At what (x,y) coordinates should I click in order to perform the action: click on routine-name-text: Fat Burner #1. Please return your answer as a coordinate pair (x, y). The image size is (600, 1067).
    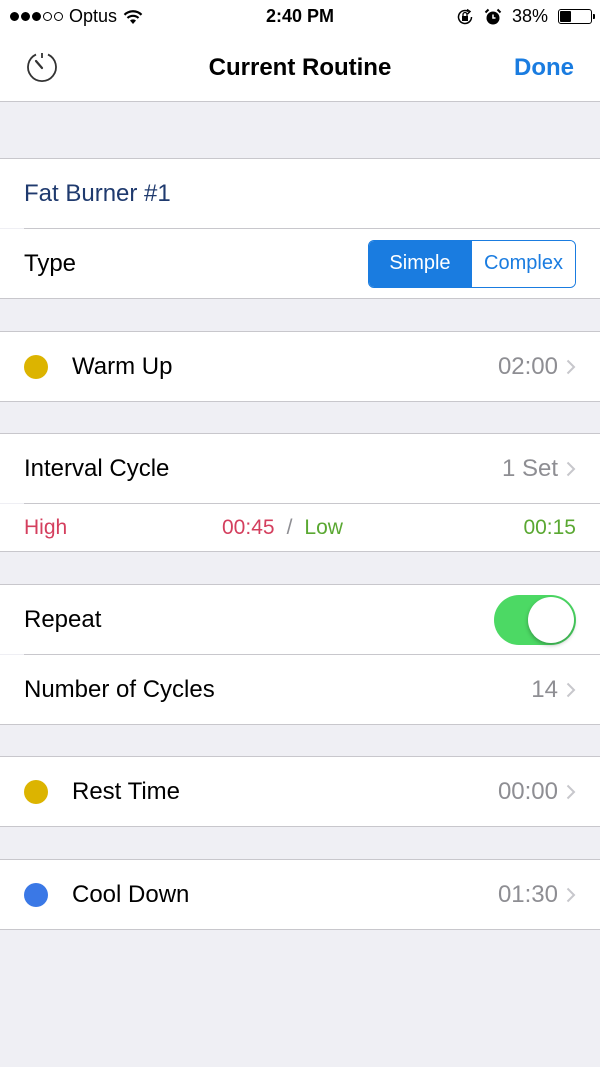
    Looking at the image, I should click on (97, 193).